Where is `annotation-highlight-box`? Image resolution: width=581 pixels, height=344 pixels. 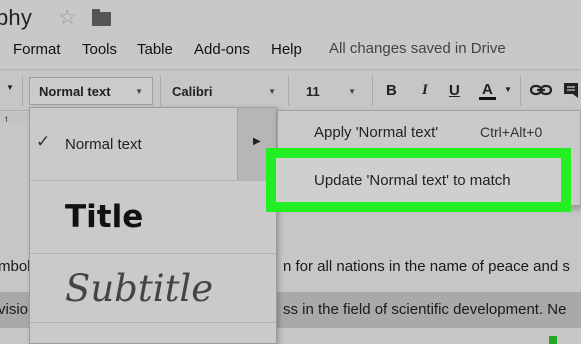
annotation-highlight-box is located at coordinates (418, 180).